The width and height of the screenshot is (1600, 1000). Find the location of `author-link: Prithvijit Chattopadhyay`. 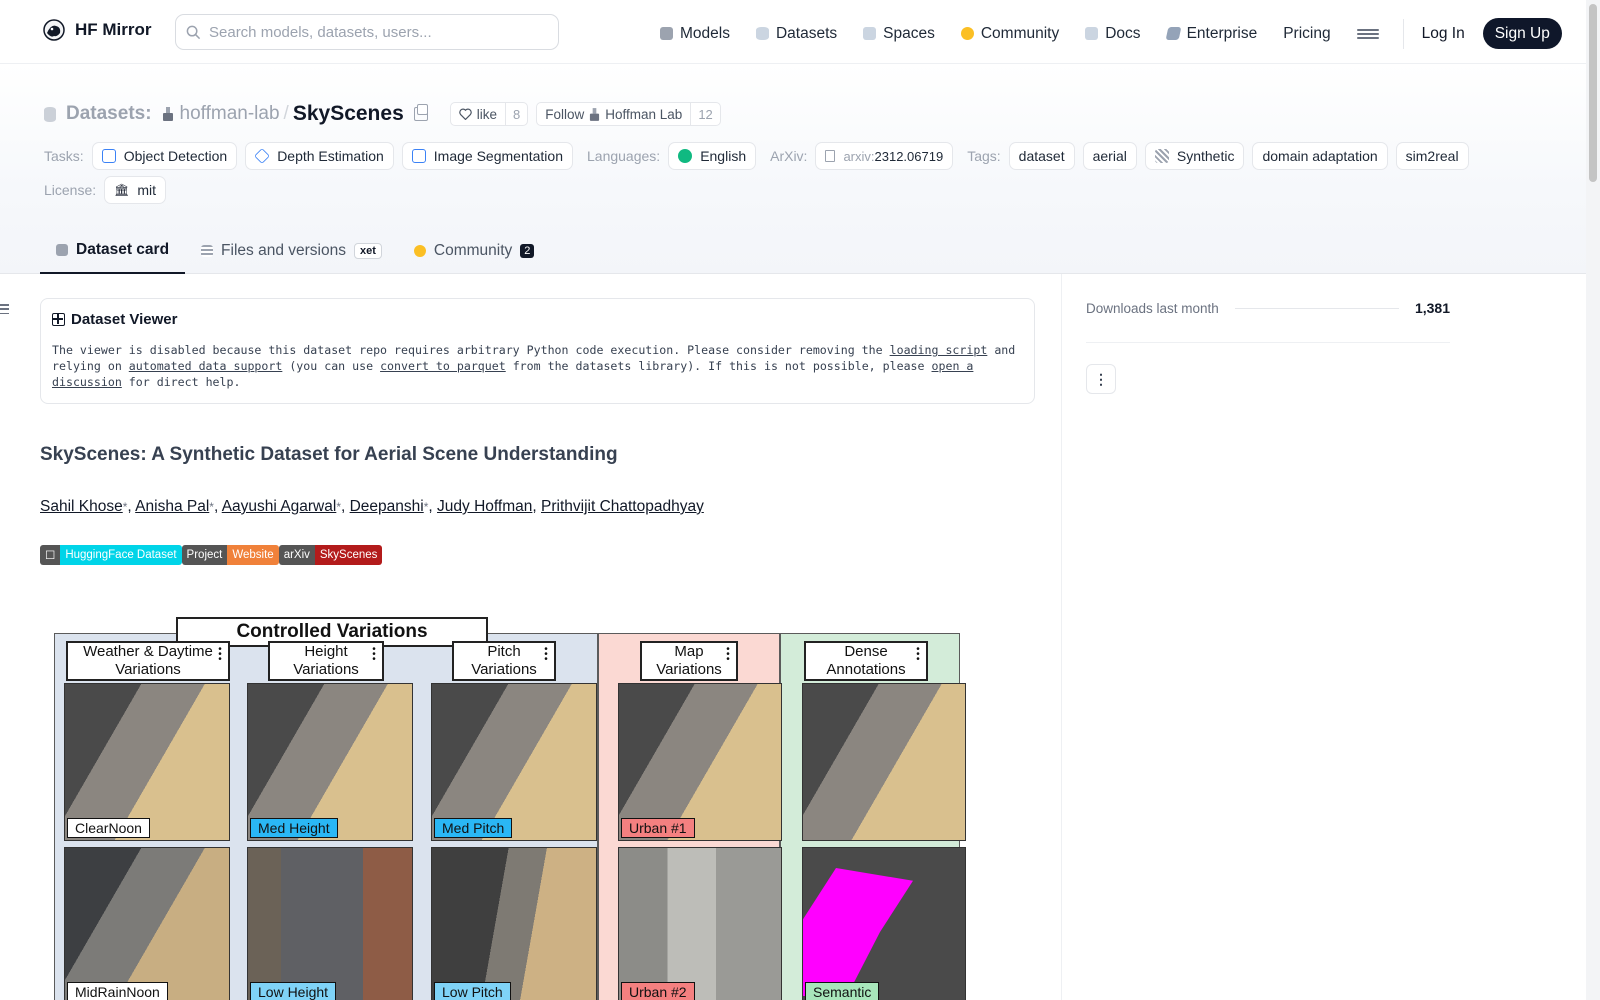

author-link: Prithvijit Chattopadhyay is located at coordinates (622, 506).